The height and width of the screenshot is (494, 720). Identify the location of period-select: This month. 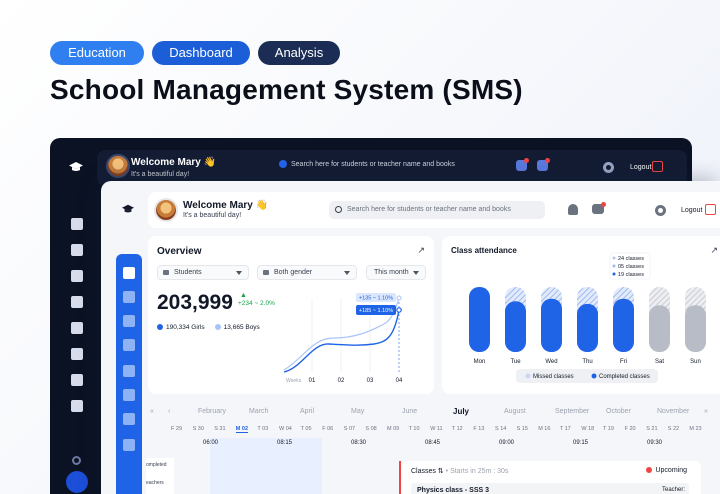
(396, 272).